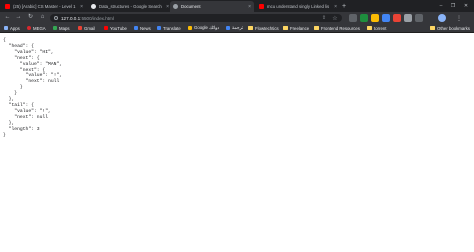 The image size is (474, 252). What do you see at coordinates (419, 18) in the screenshot?
I see `extensions-puzzle-icon` at bounding box center [419, 18].